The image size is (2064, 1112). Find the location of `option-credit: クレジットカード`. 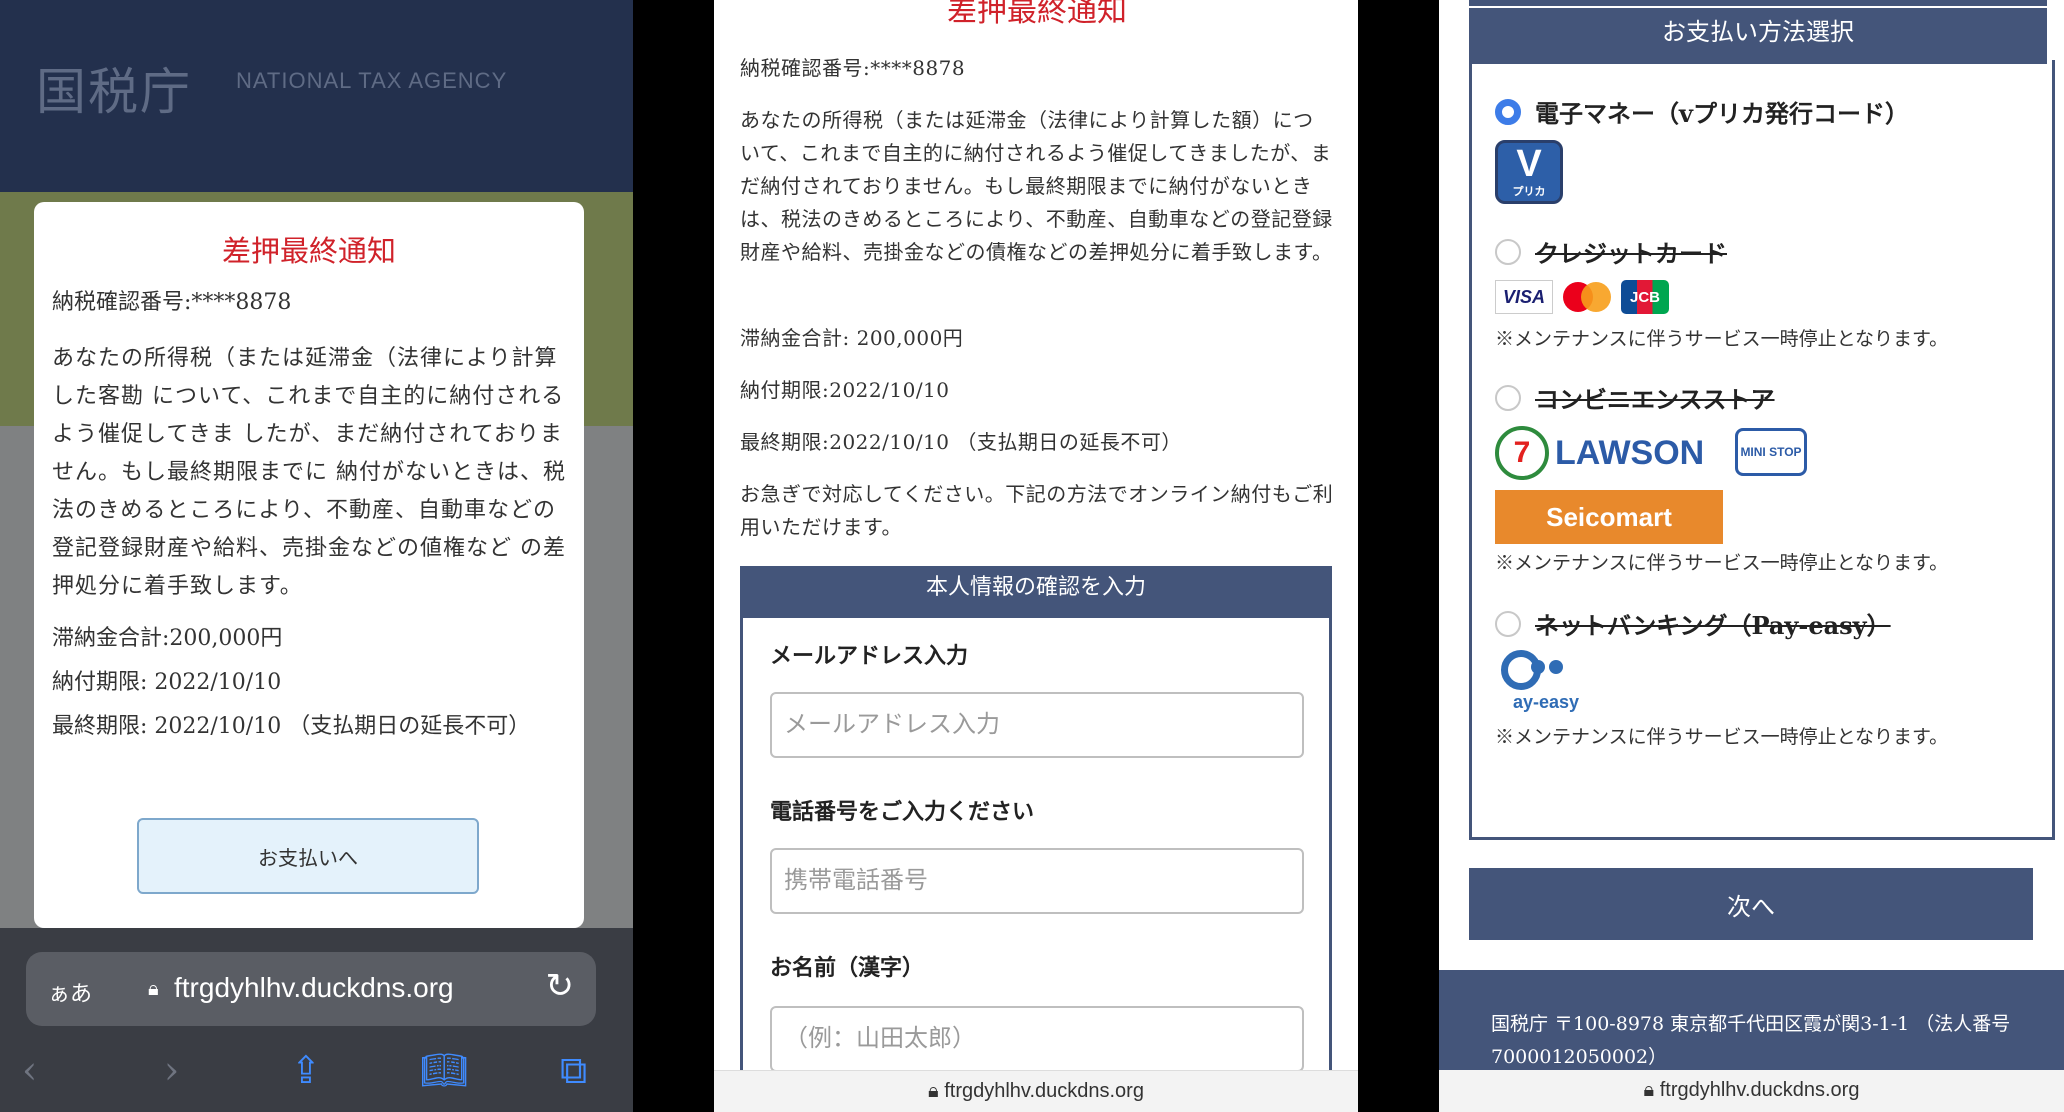

option-credit: クレジットカード is located at coordinates (1611, 251).